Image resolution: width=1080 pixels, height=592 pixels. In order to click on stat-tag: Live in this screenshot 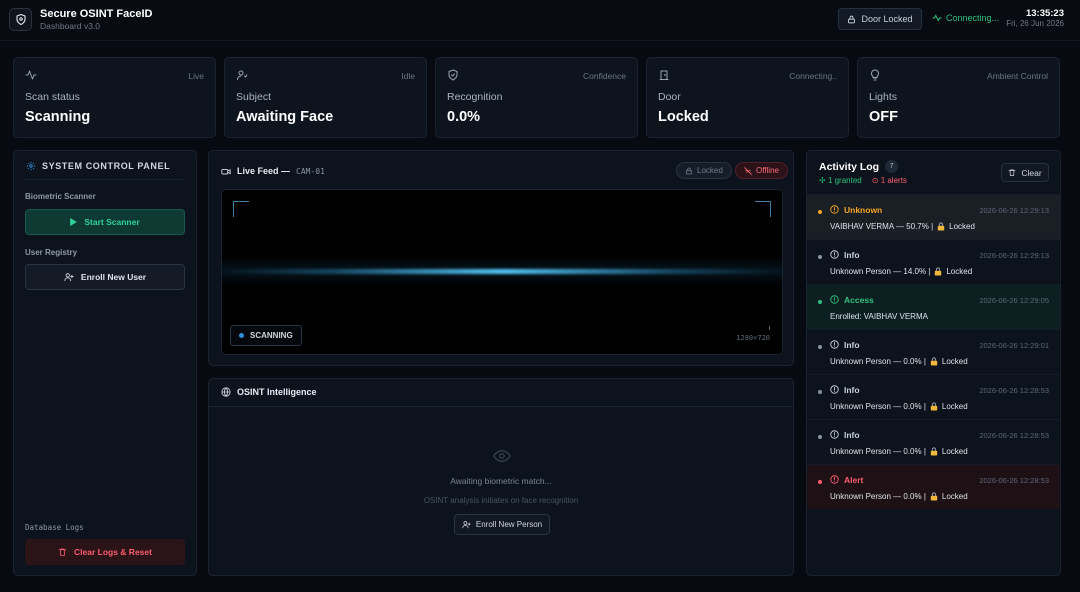, I will do `click(196, 76)`.